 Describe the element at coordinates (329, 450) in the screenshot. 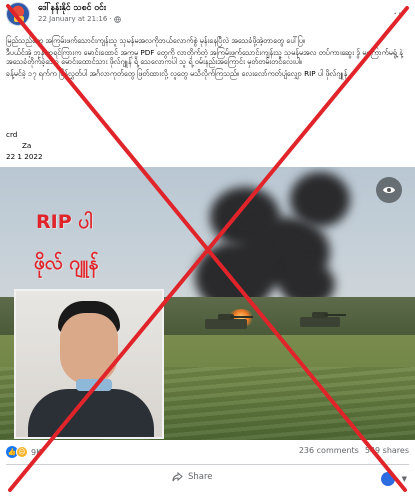

I see `comment-count: 236 comments` at that location.